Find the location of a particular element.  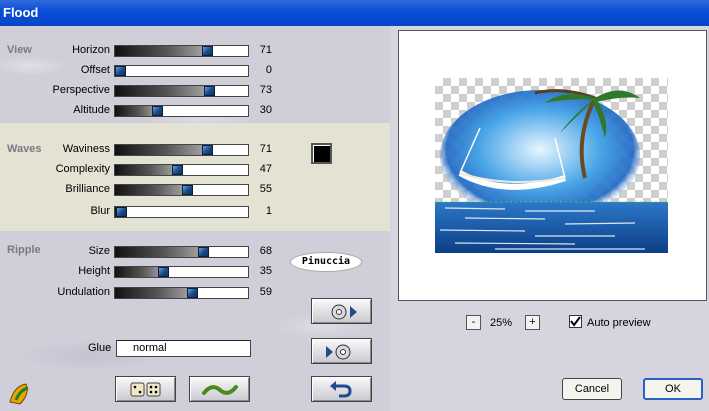

slider-label: Complexity is located at coordinates (82, 169).